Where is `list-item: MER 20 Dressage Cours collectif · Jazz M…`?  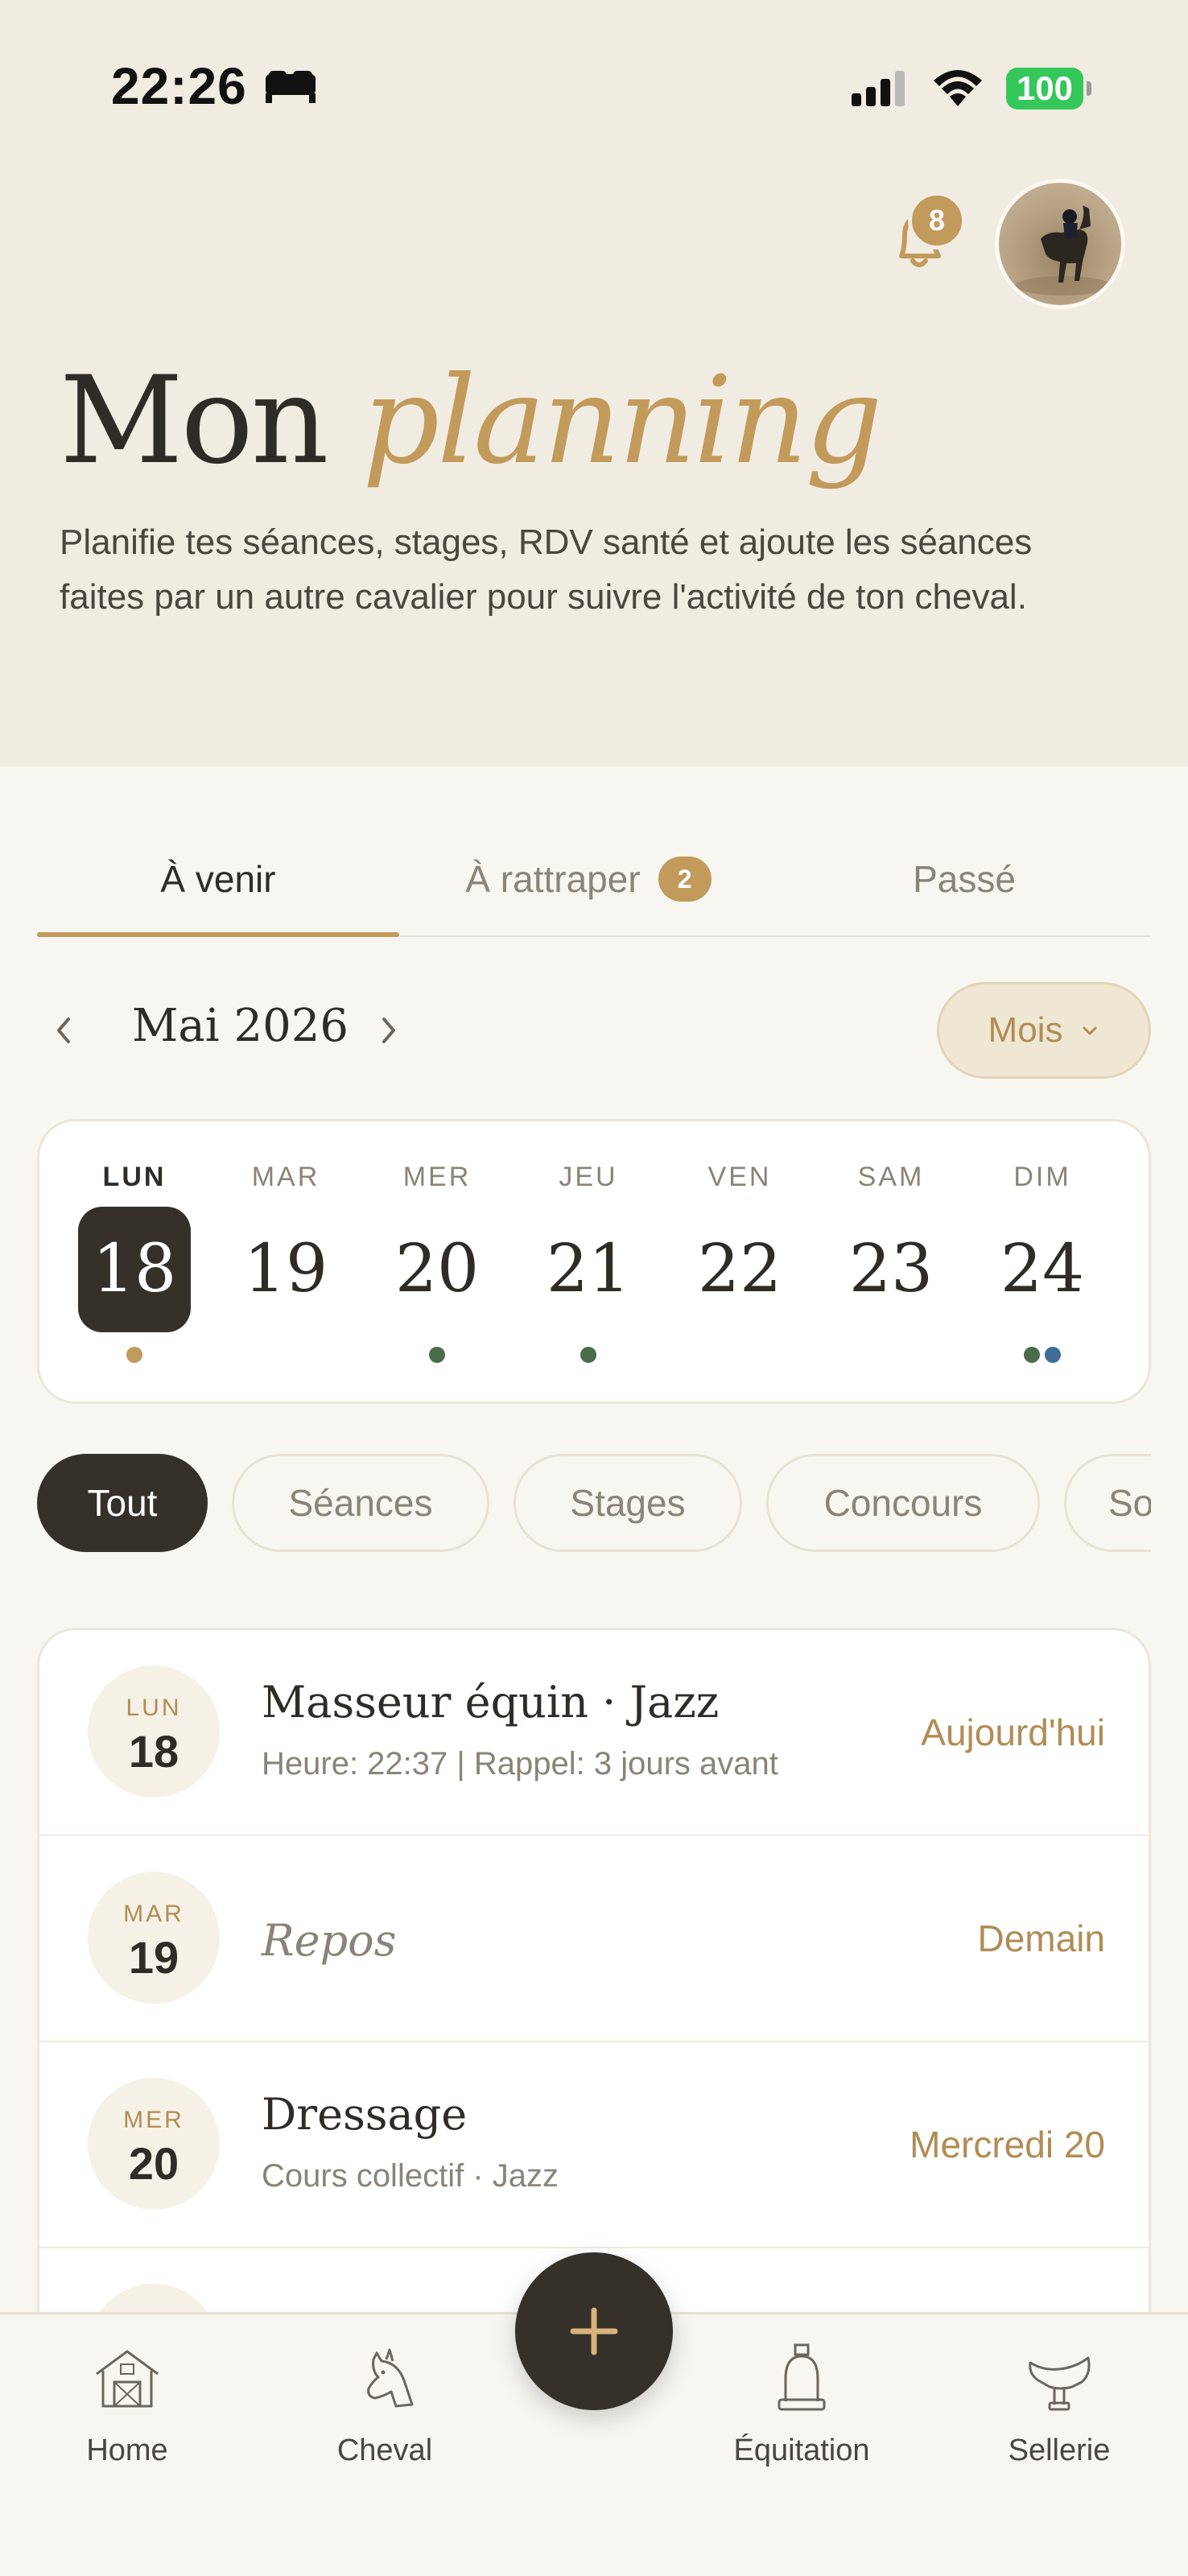 list-item: MER 20 Dressage Cours collectif · Jazz M… is located at coordinates (594, 2145).